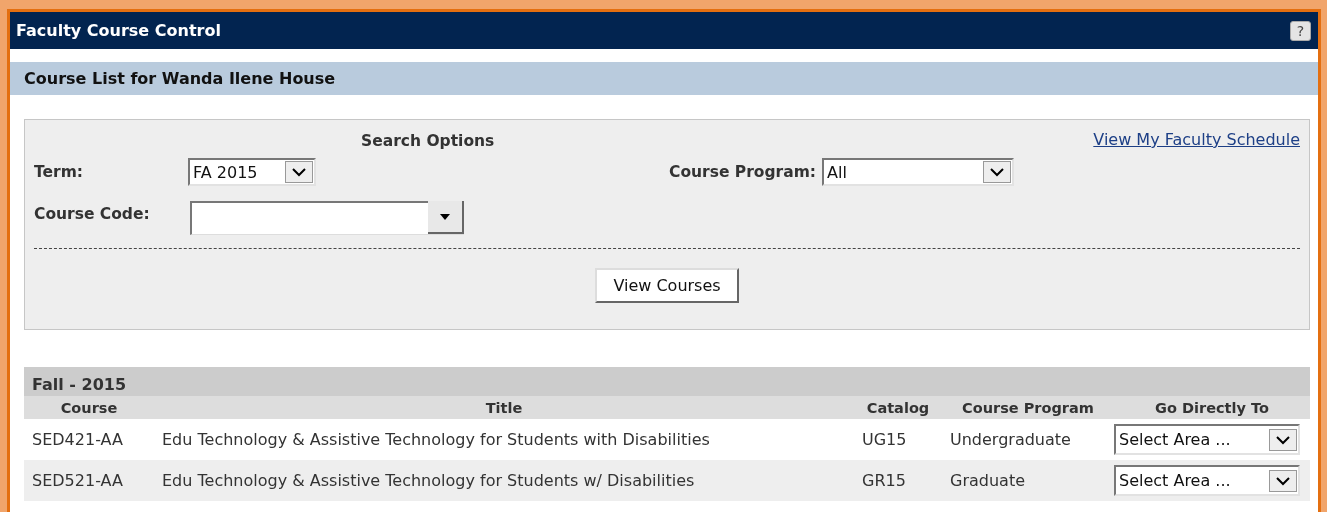 The height and width of the screenshot is (512, 1327). I want to click on section-title: Fall - 2015, so click(79, 384).